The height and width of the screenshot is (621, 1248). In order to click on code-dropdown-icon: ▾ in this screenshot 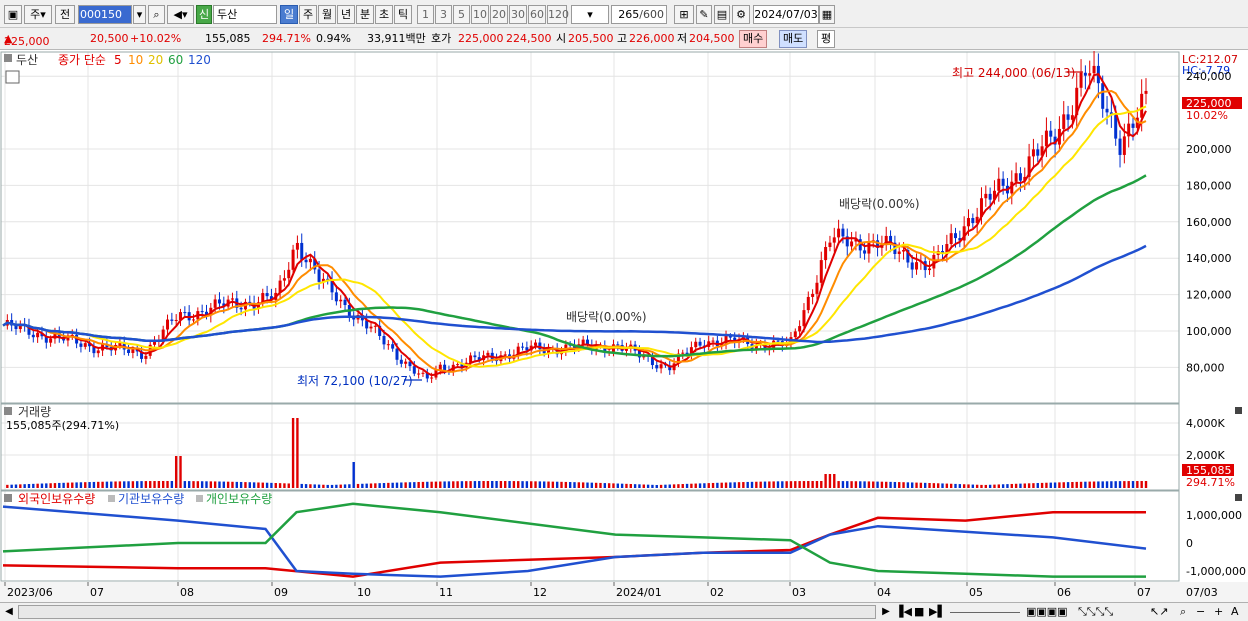, I will do `click(139, 14)`.